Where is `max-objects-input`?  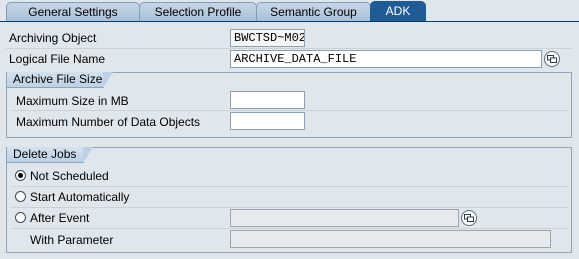
max-objects-input is located at coordinates (267, 121).